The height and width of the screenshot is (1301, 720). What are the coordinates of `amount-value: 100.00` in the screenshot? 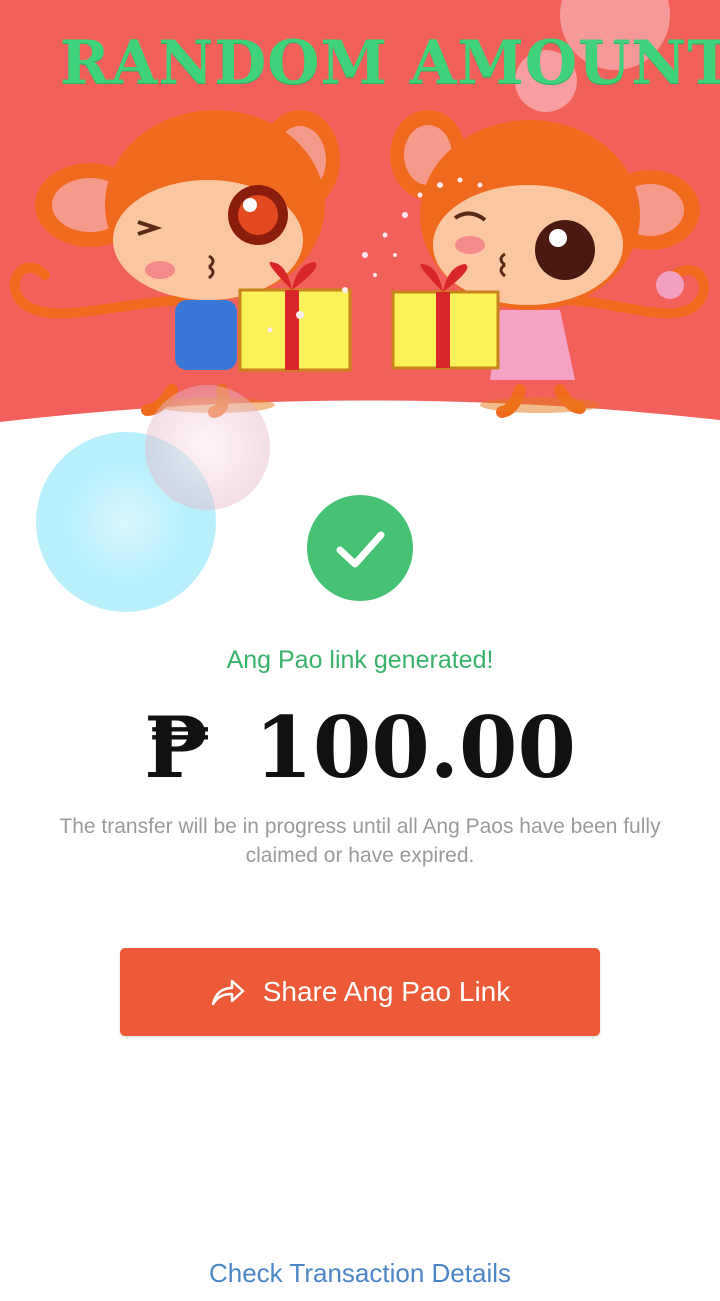 It's located at (415, 747).